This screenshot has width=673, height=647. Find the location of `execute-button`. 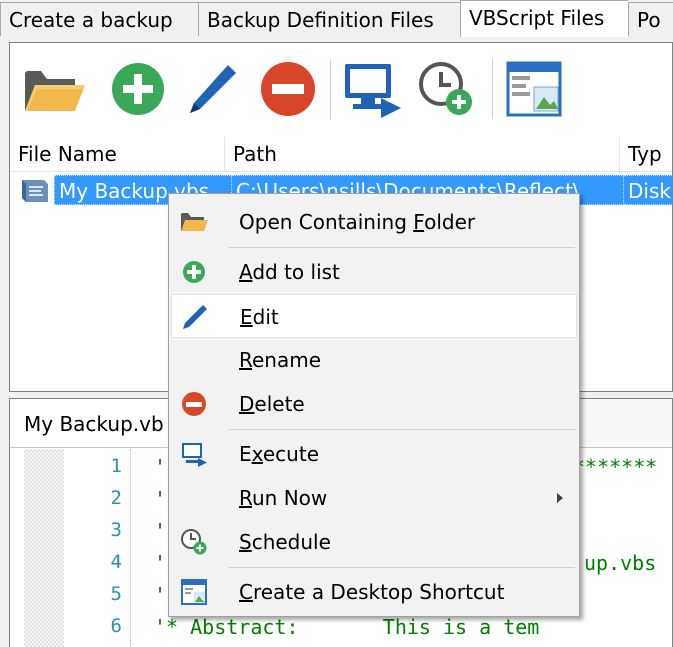

execute-button is located at coordinates (372, 89).